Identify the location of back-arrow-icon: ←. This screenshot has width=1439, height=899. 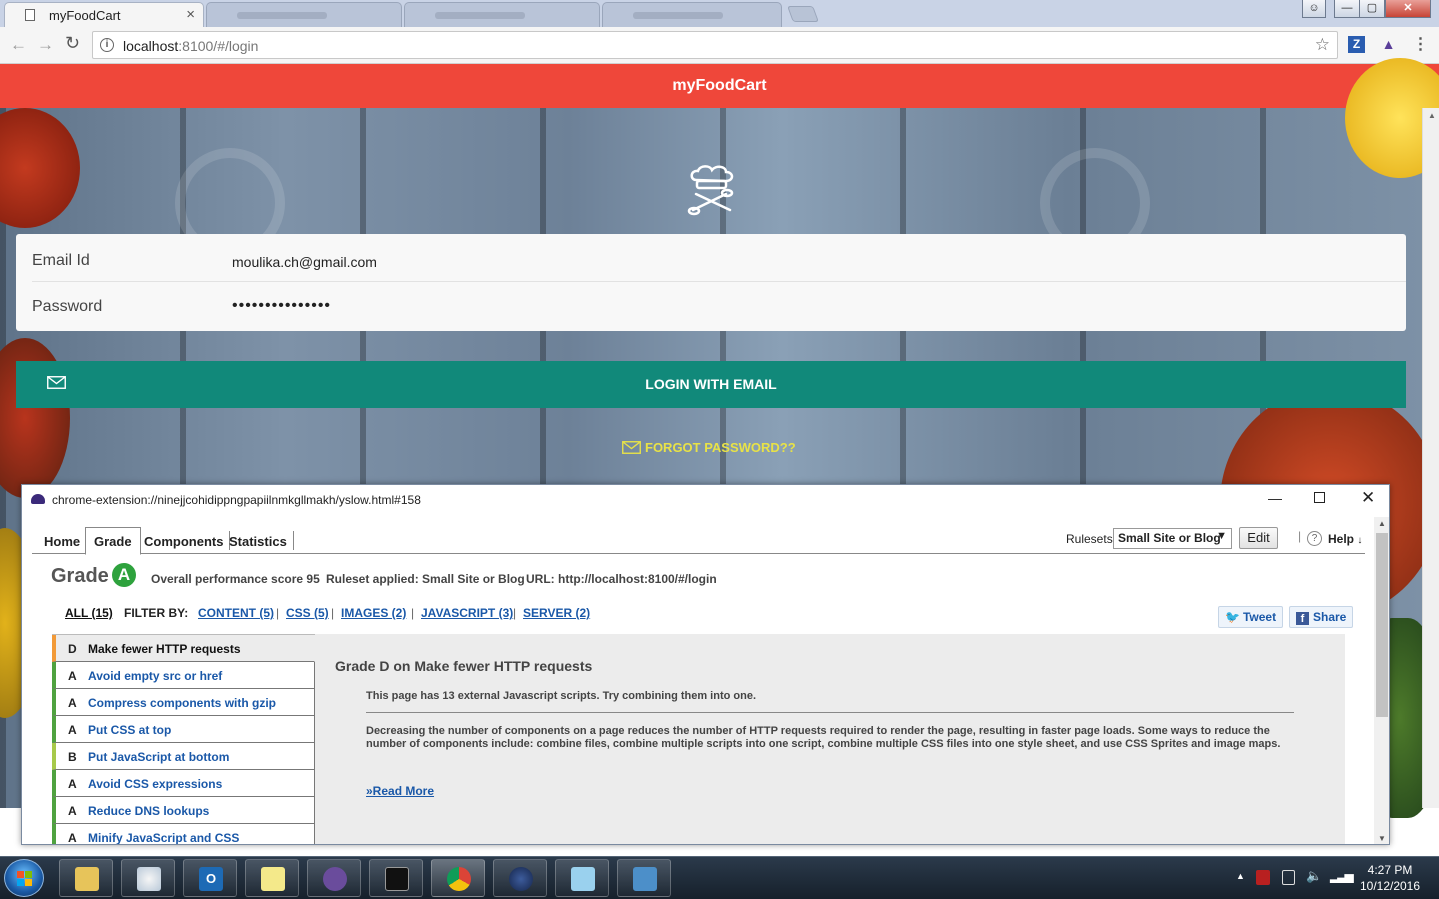
(18, 45).